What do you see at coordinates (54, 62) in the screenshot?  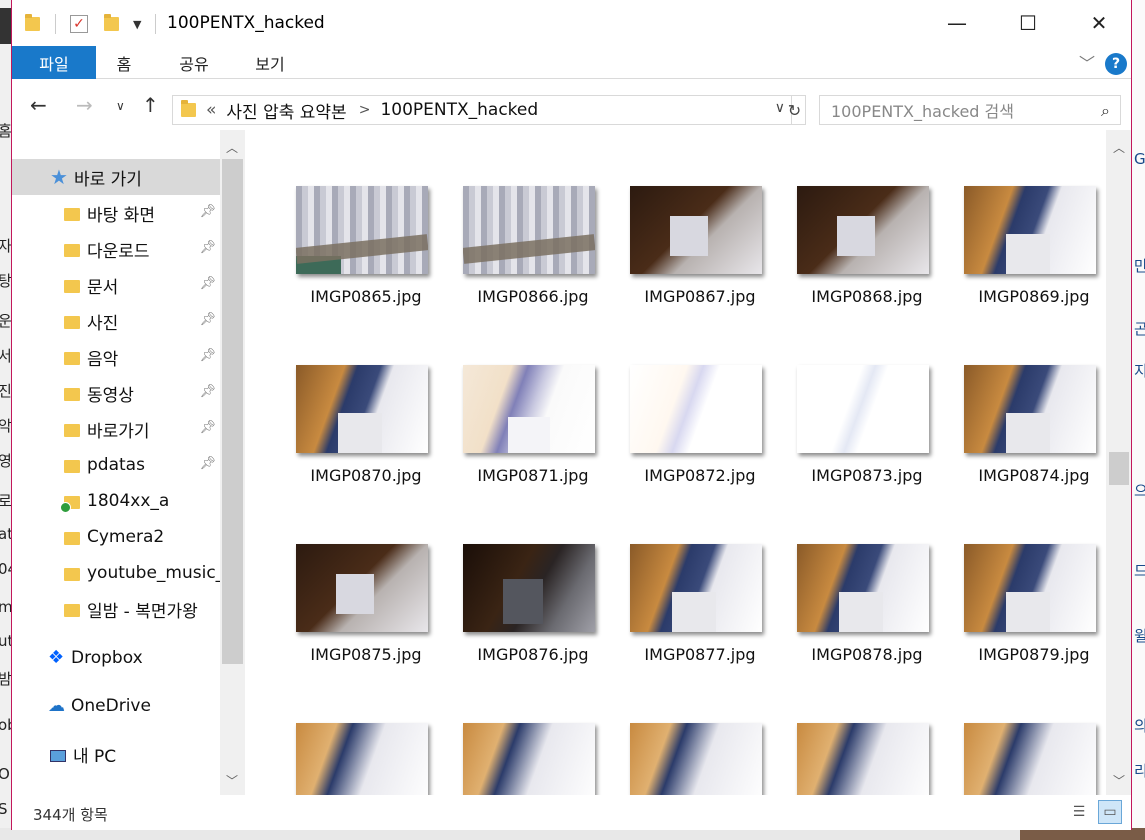 I see `tab-file: 파일` at bounding box center [54, 62].